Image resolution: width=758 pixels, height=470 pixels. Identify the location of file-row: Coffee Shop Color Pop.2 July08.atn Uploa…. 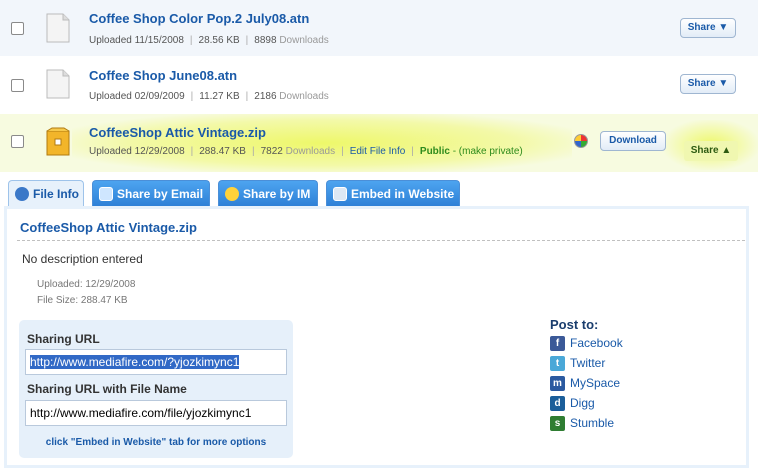
(379, 28).